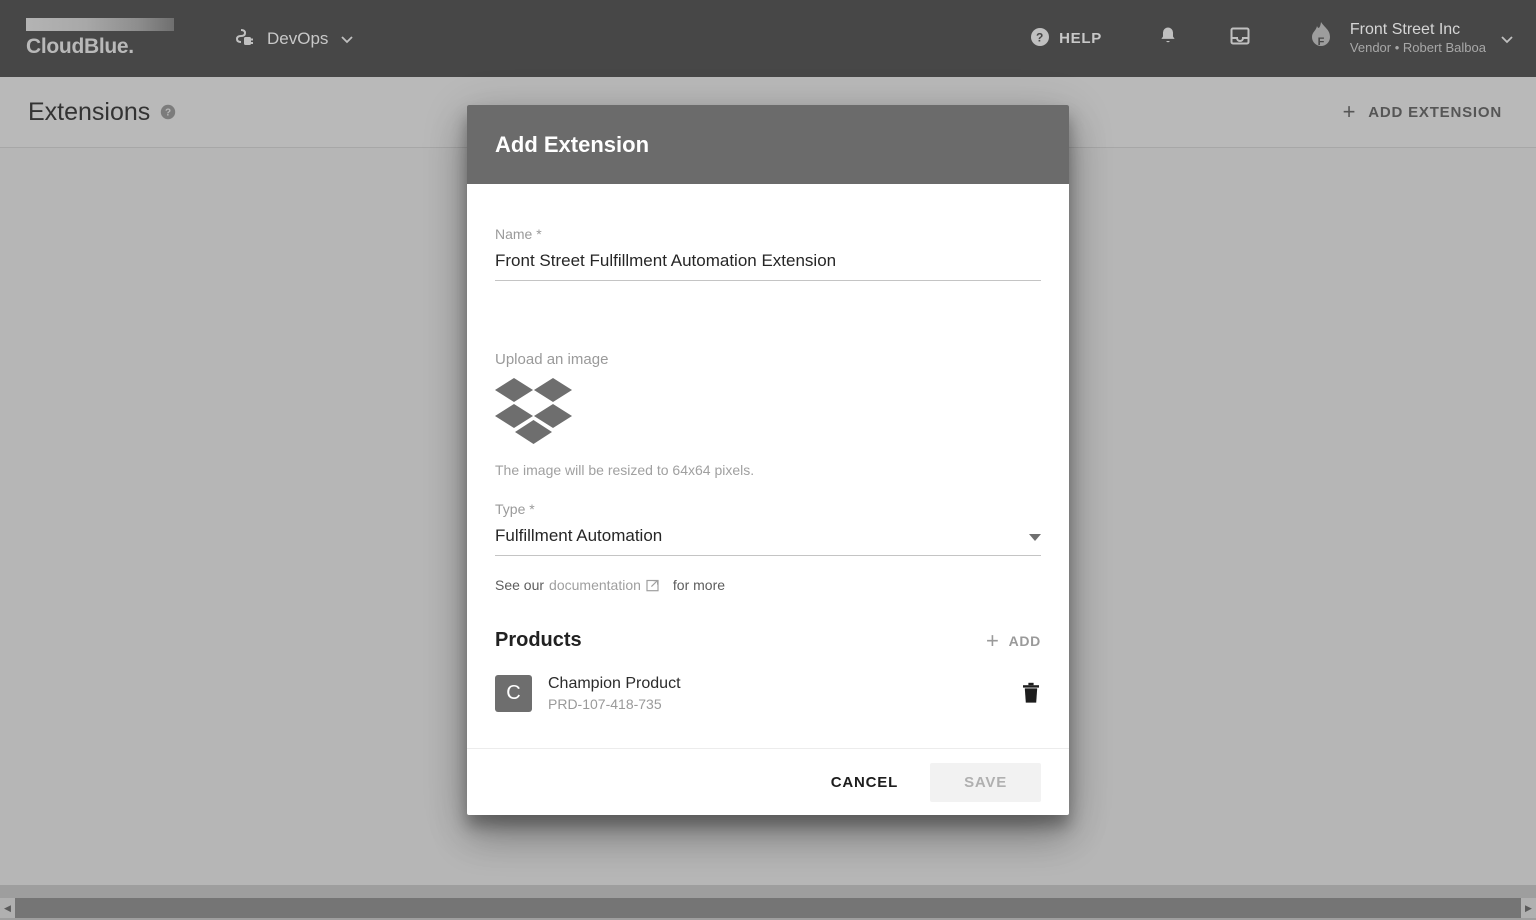 Image resolution: width=1536 pixels, height=920 pixels. I want to click on dialog-header: Add Extension, so click(768, 144).